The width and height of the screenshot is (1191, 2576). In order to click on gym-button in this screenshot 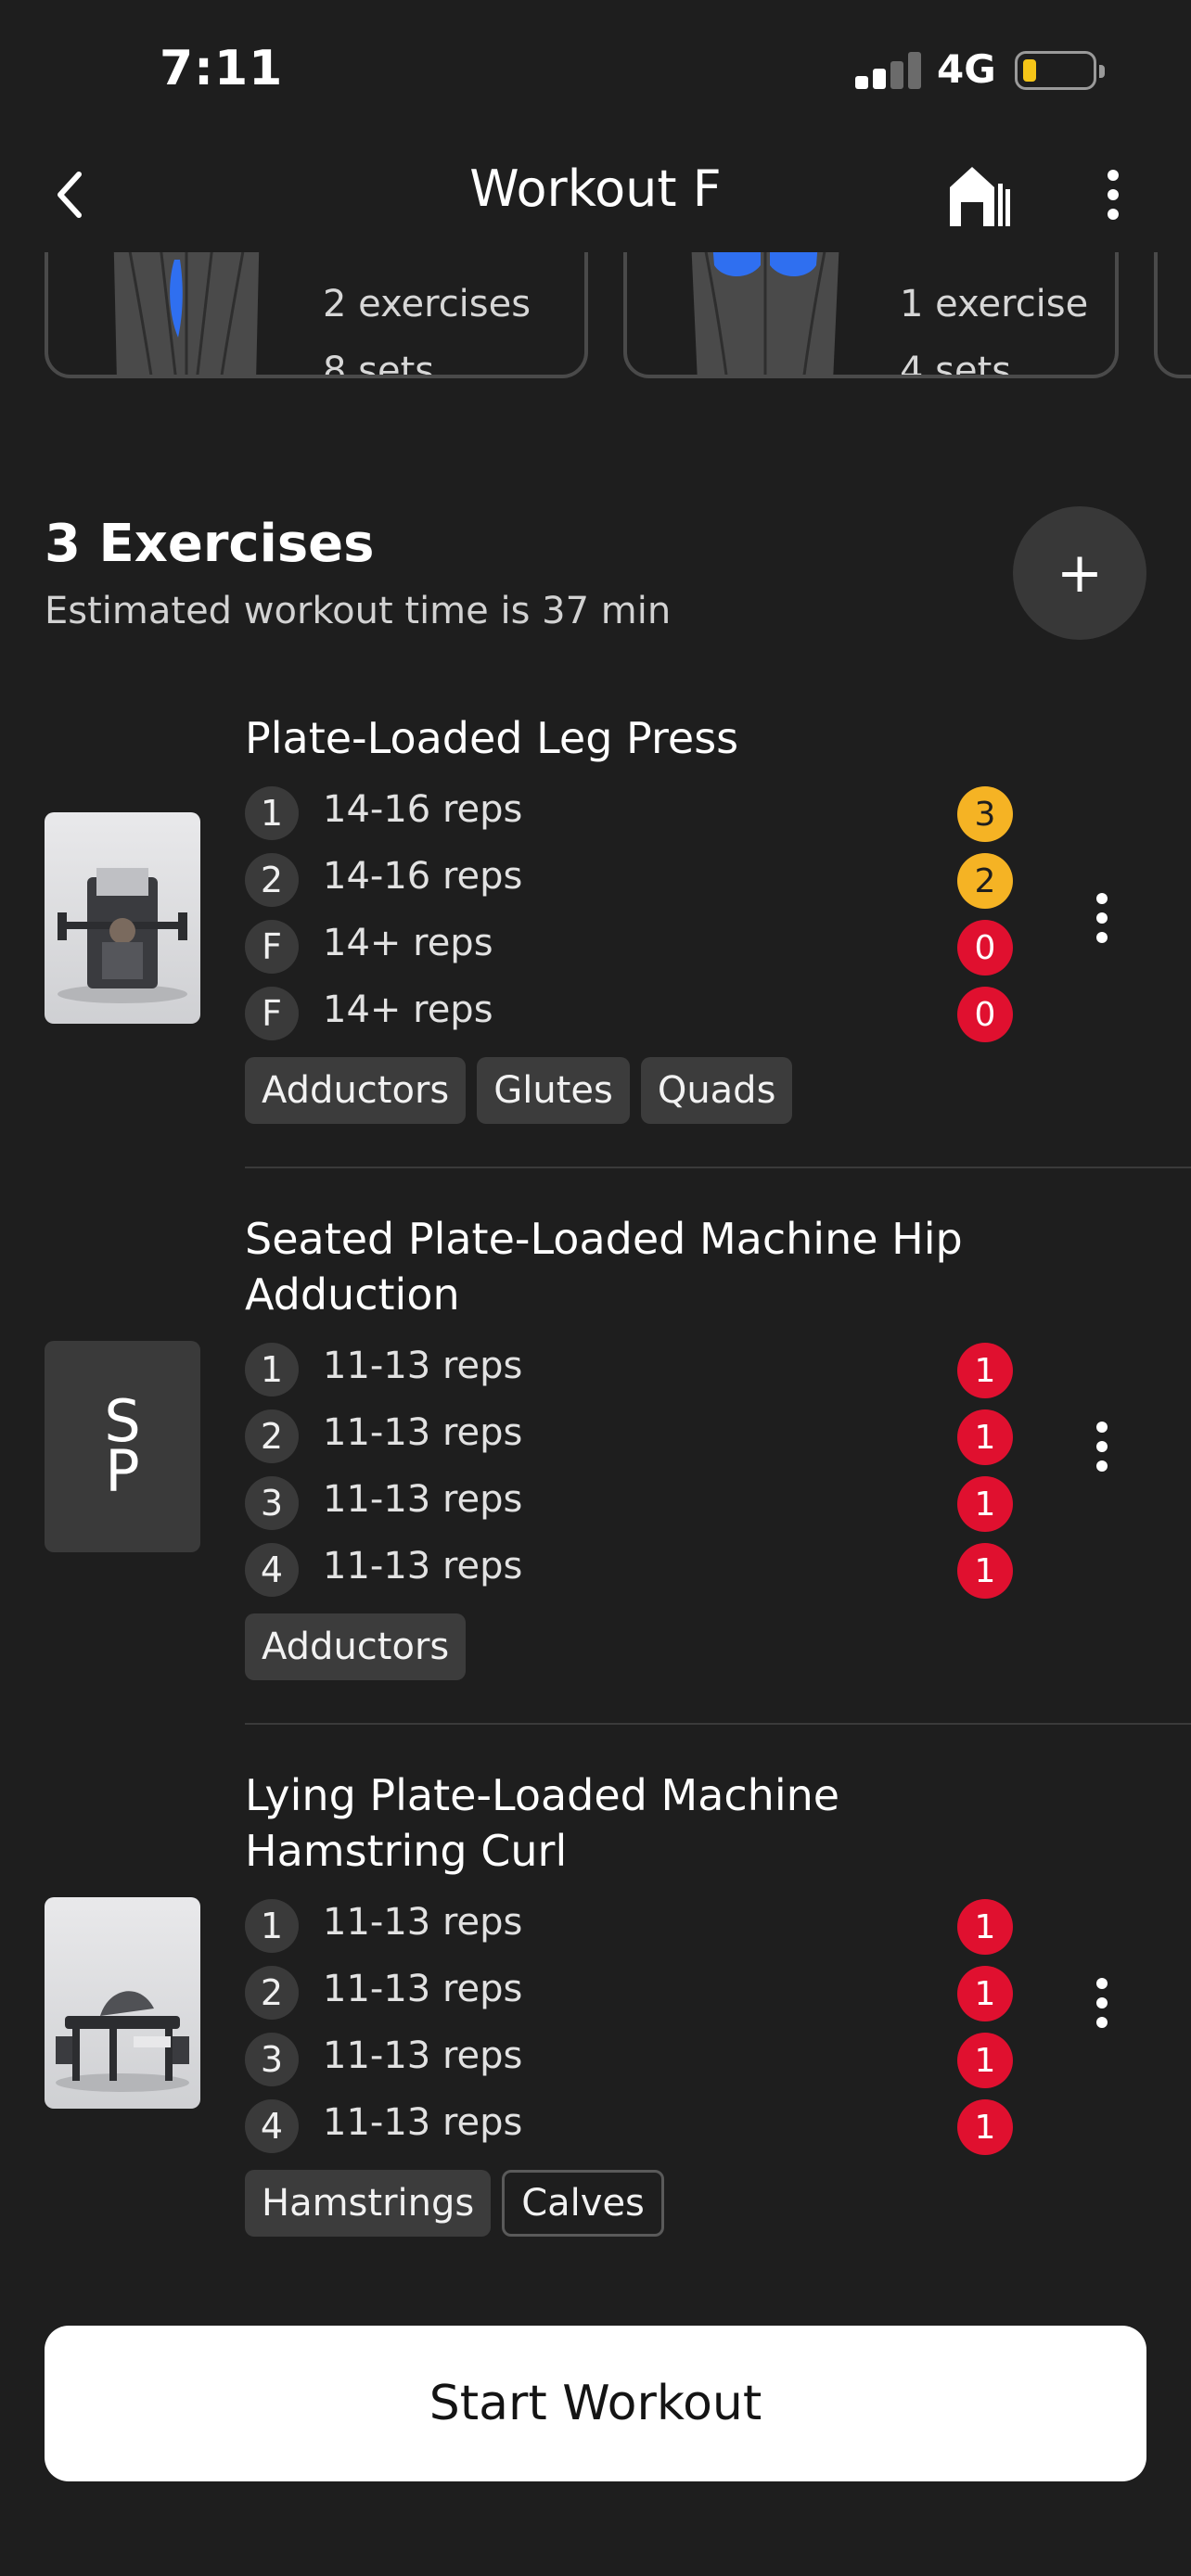, I will do `click(978, 194)`.